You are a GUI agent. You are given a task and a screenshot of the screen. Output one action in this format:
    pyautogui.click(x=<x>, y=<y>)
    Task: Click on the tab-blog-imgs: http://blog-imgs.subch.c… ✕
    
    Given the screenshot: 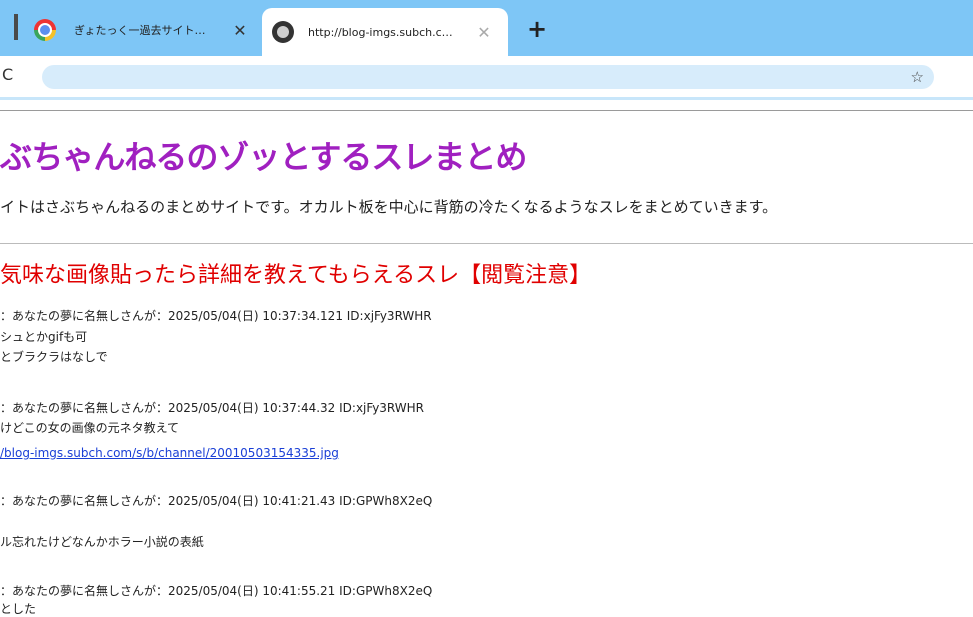 What is the action you would take?
    pyautogui.click(x=385, y=32)
    